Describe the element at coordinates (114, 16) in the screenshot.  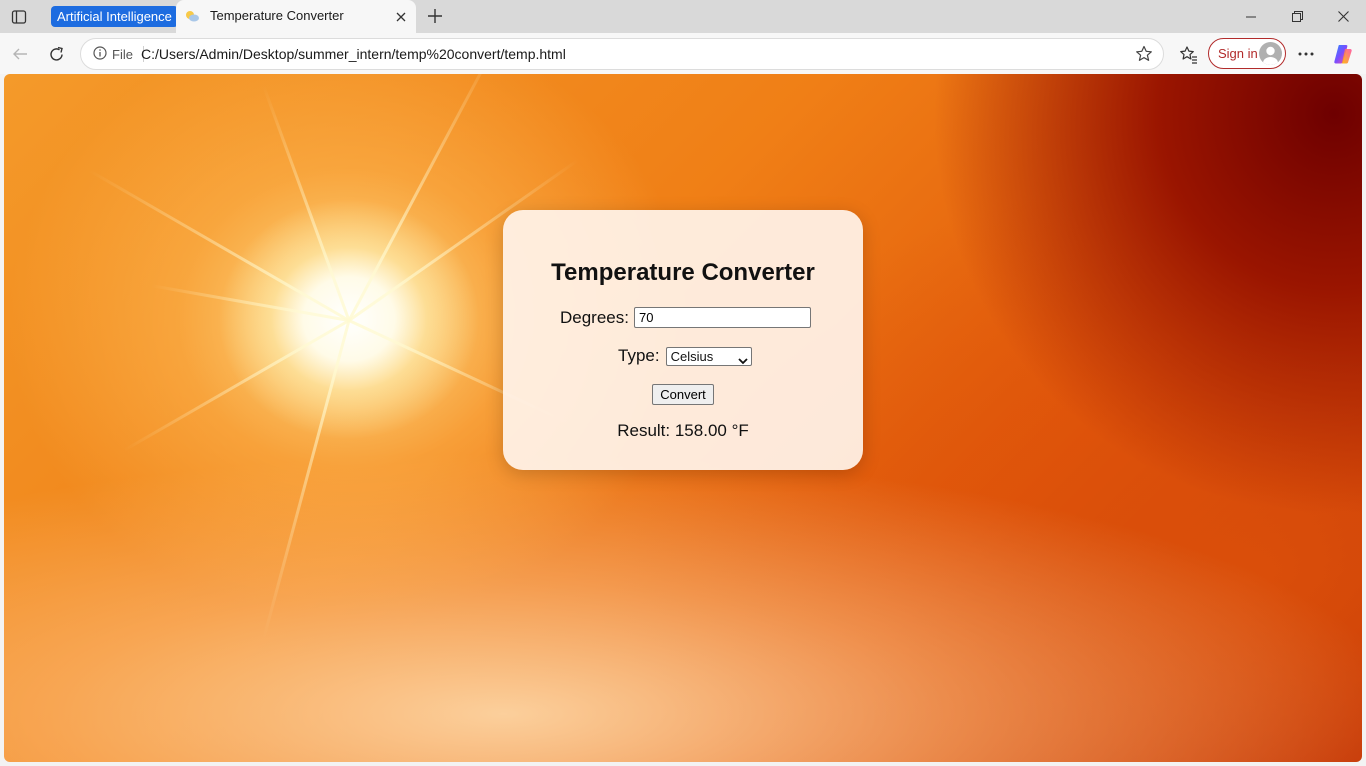
I see `tab-group-label: Artificial Intelligence` at that location.